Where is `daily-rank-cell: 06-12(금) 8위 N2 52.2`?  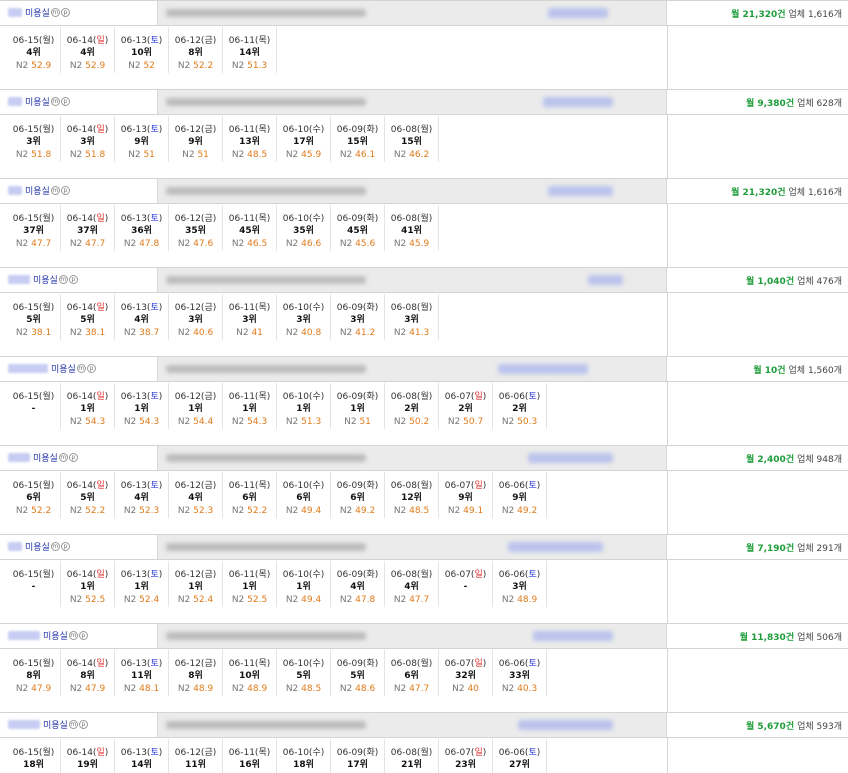
daily-rank-cell: 06-12(금) 8위 N2 52.2 is located at coordinates (196, 50).